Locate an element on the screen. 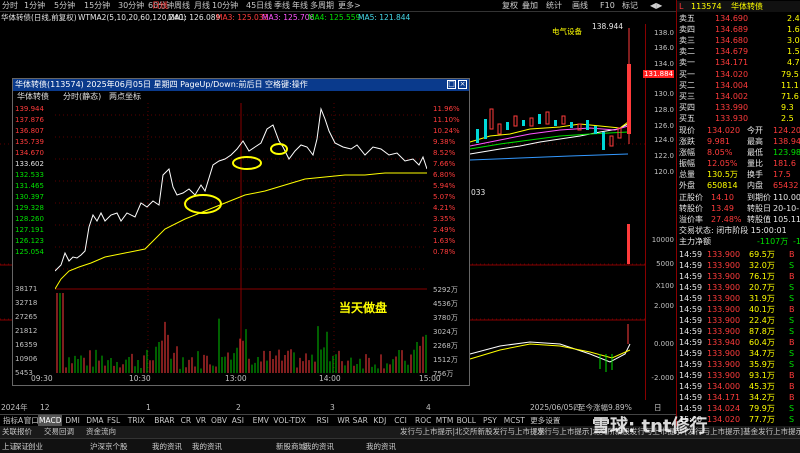 This screenshot has height=453, width=800. intraday-pct-tick: 1.63% is located at coordinates (444, 241).